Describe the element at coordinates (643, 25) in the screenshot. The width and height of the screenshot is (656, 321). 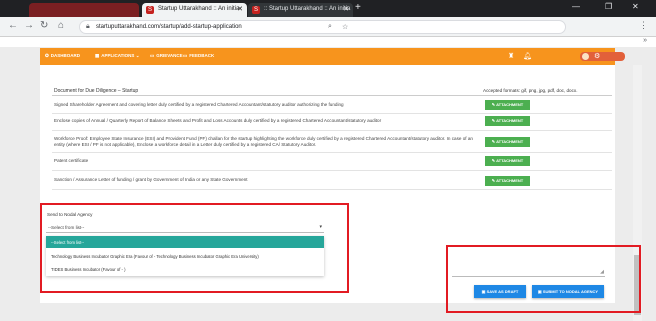
I see `browser-menu-icon: ⋮` at that location.